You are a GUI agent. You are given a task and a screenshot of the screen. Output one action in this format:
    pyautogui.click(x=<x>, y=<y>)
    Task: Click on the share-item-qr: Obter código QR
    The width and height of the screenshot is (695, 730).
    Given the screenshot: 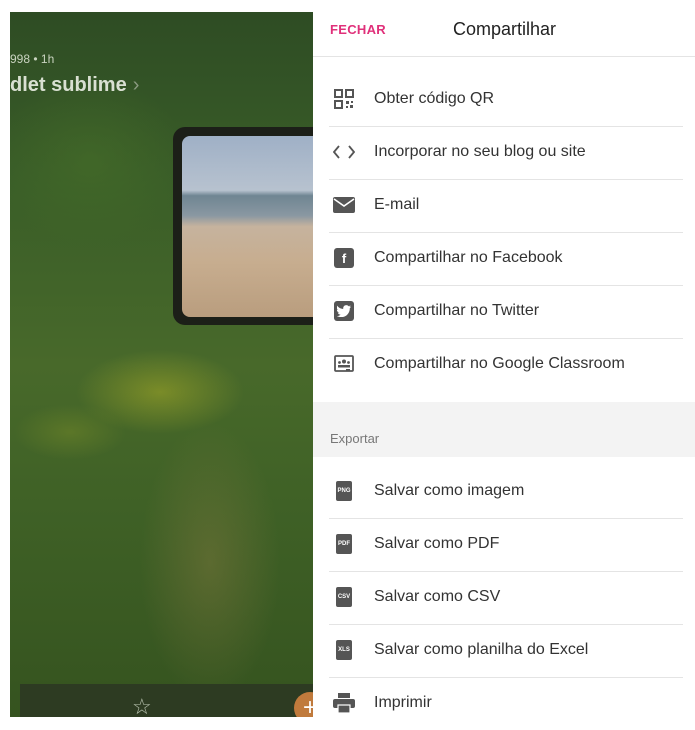 What is the action you would take?
    pyautogui.click(x=506, y=100)
    